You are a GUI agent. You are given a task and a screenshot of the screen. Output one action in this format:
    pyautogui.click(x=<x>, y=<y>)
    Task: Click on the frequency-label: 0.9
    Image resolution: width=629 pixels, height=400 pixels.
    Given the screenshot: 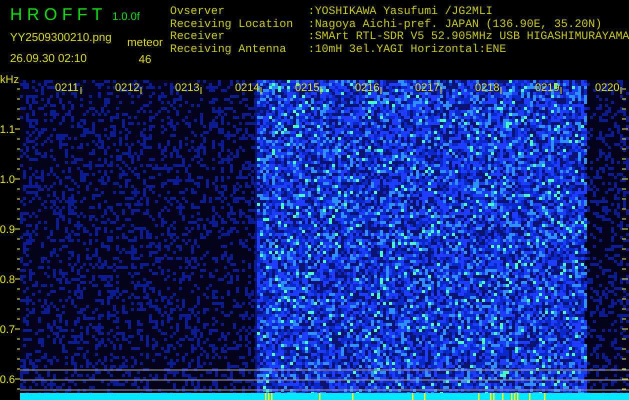 What is the action you would take?
    pyautogui.click(x=7, y=230)
    